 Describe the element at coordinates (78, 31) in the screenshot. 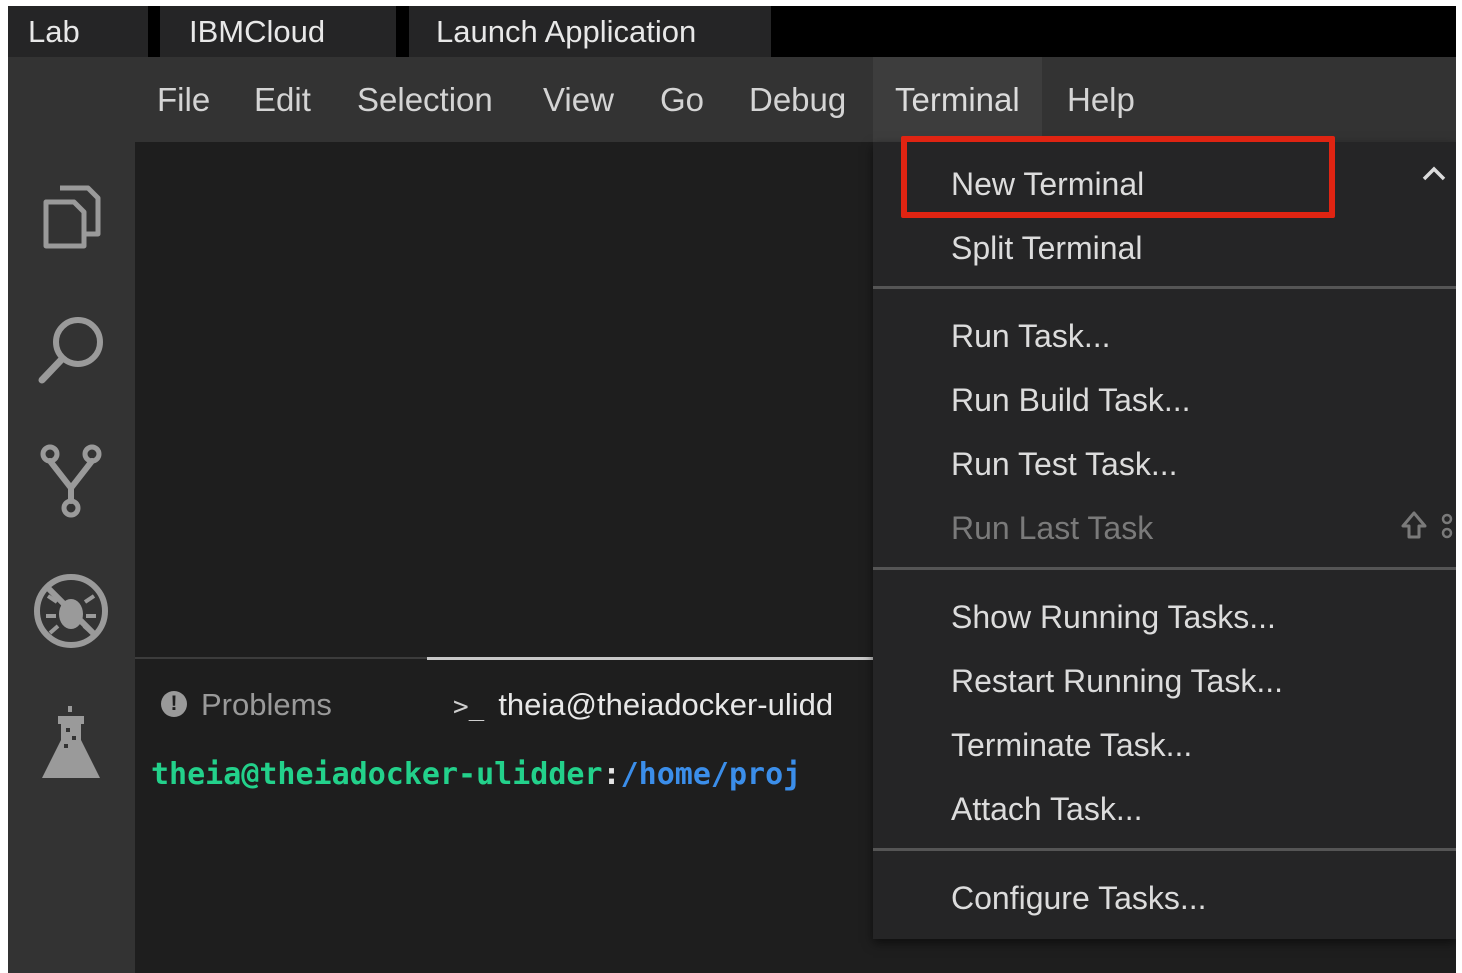

I see `tab-lab: Lab` at that location.